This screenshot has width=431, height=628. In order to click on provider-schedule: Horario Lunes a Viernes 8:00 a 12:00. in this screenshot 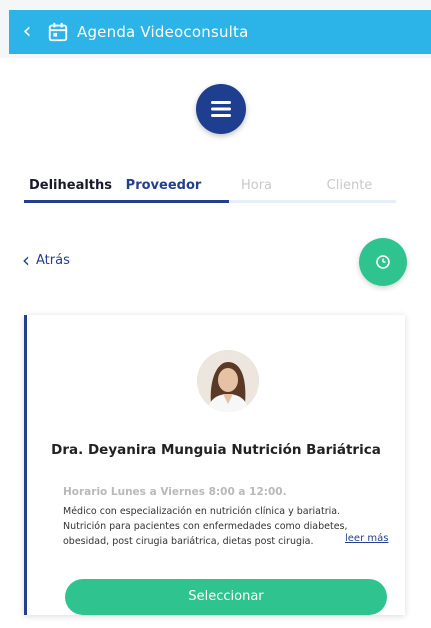, I will do `click(175, 492)`.